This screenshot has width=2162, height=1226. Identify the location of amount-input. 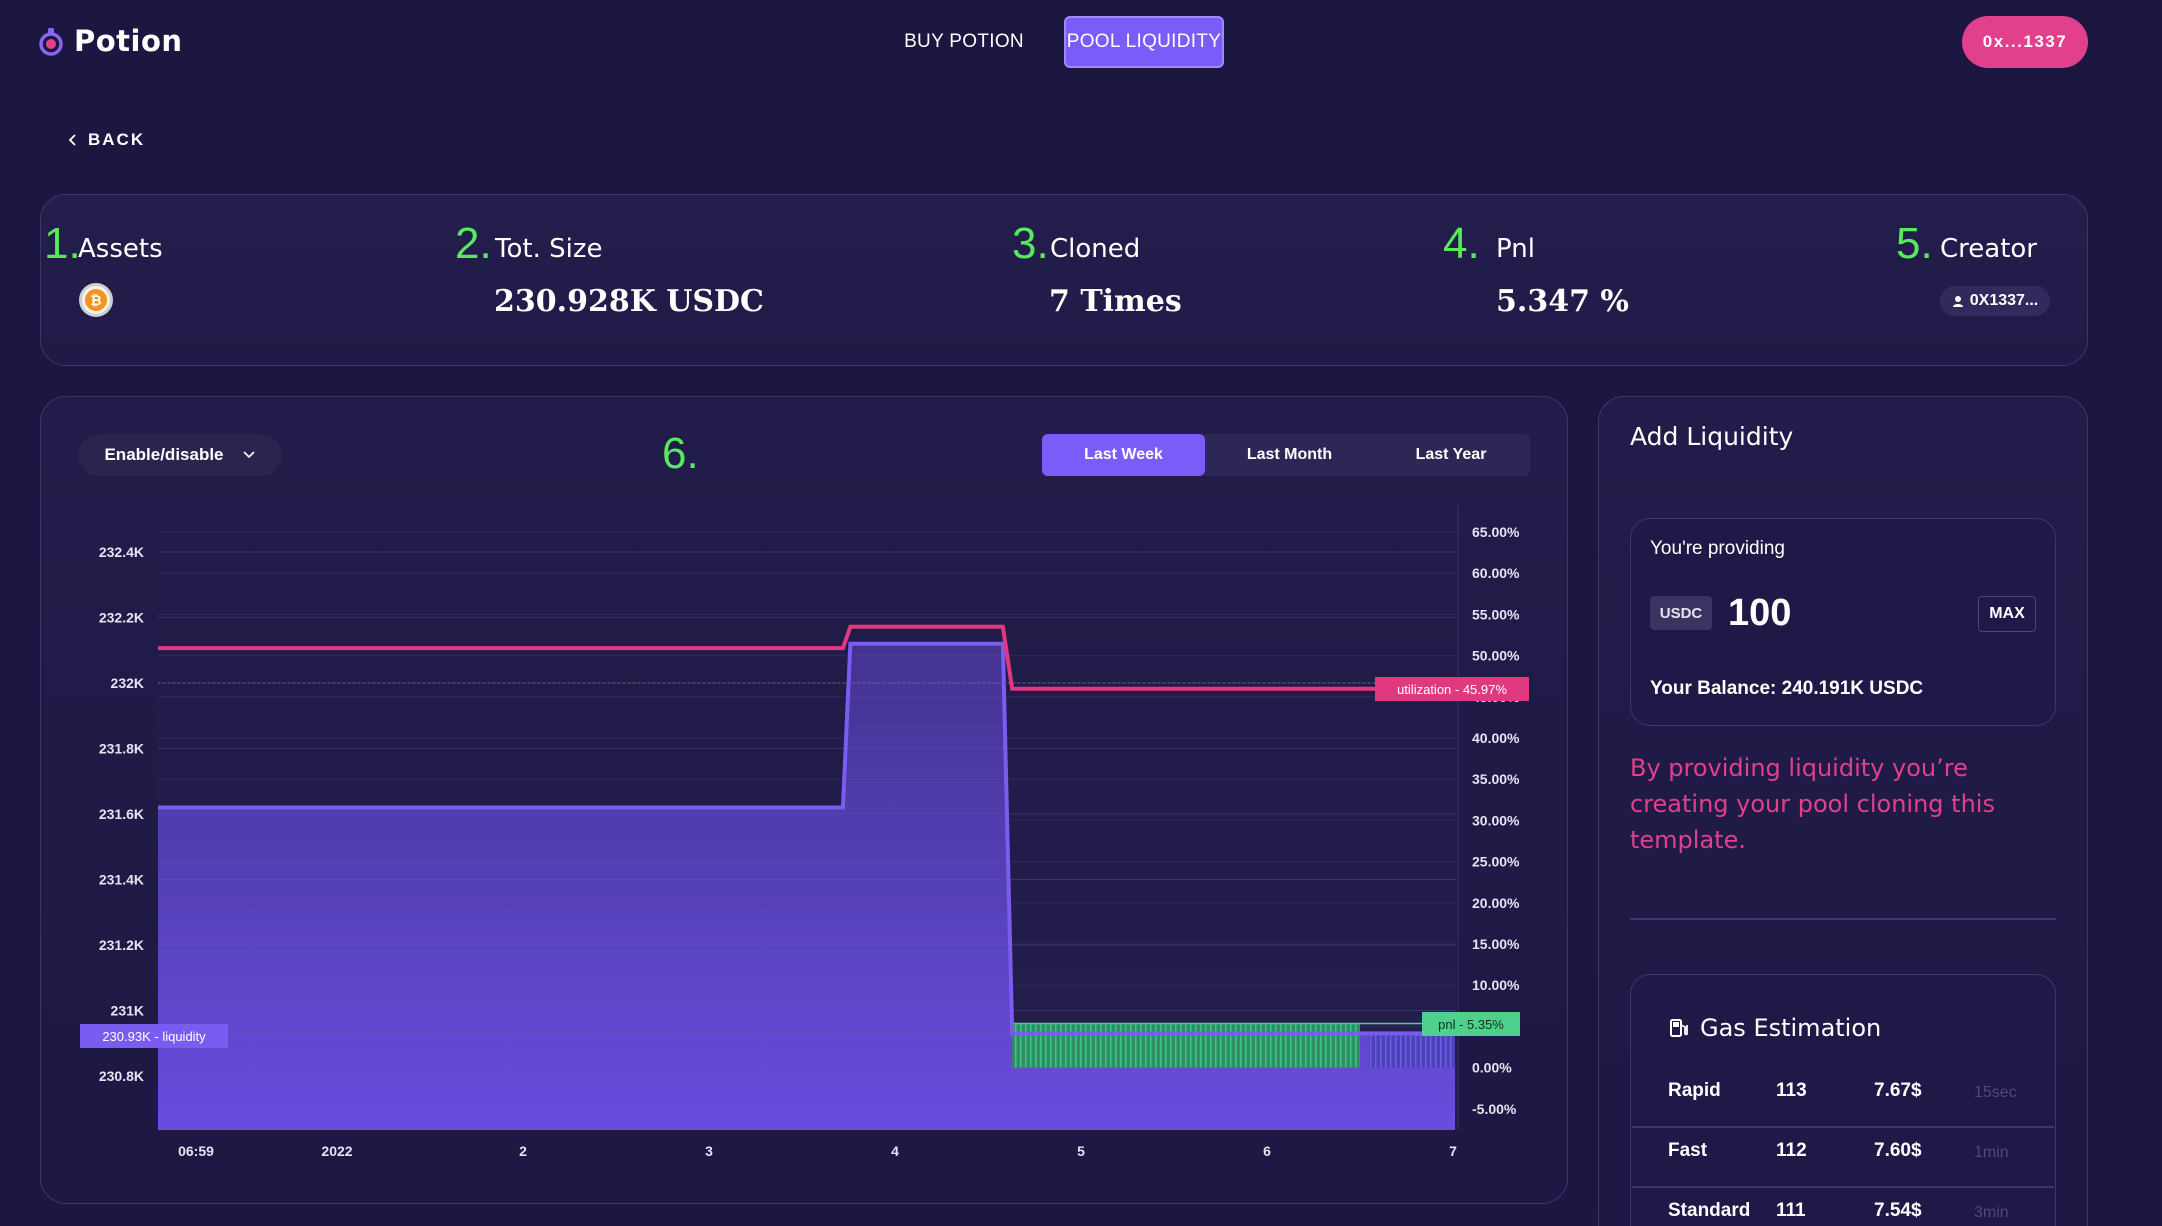
(1838, 613).